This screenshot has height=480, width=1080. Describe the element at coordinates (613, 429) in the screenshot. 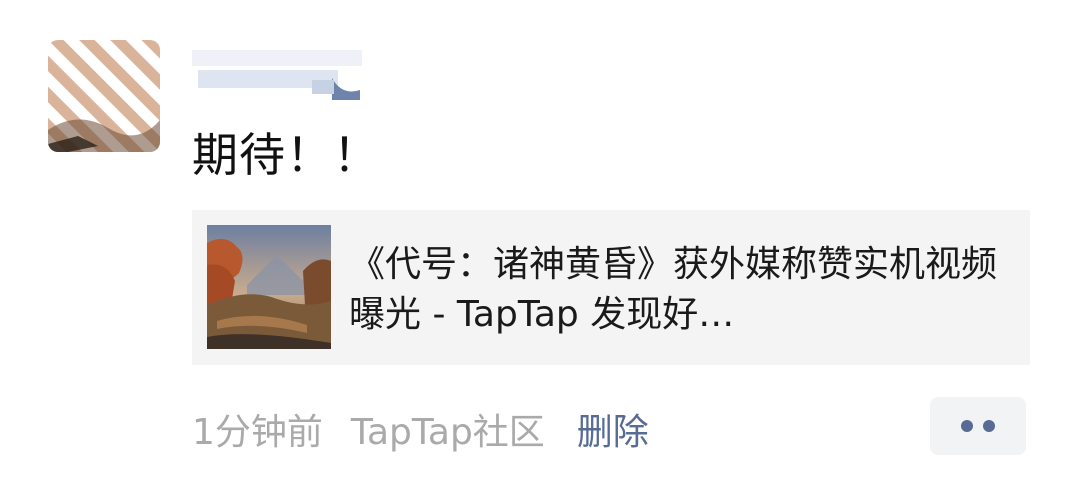

I see `delete-button: 删除` at that location.